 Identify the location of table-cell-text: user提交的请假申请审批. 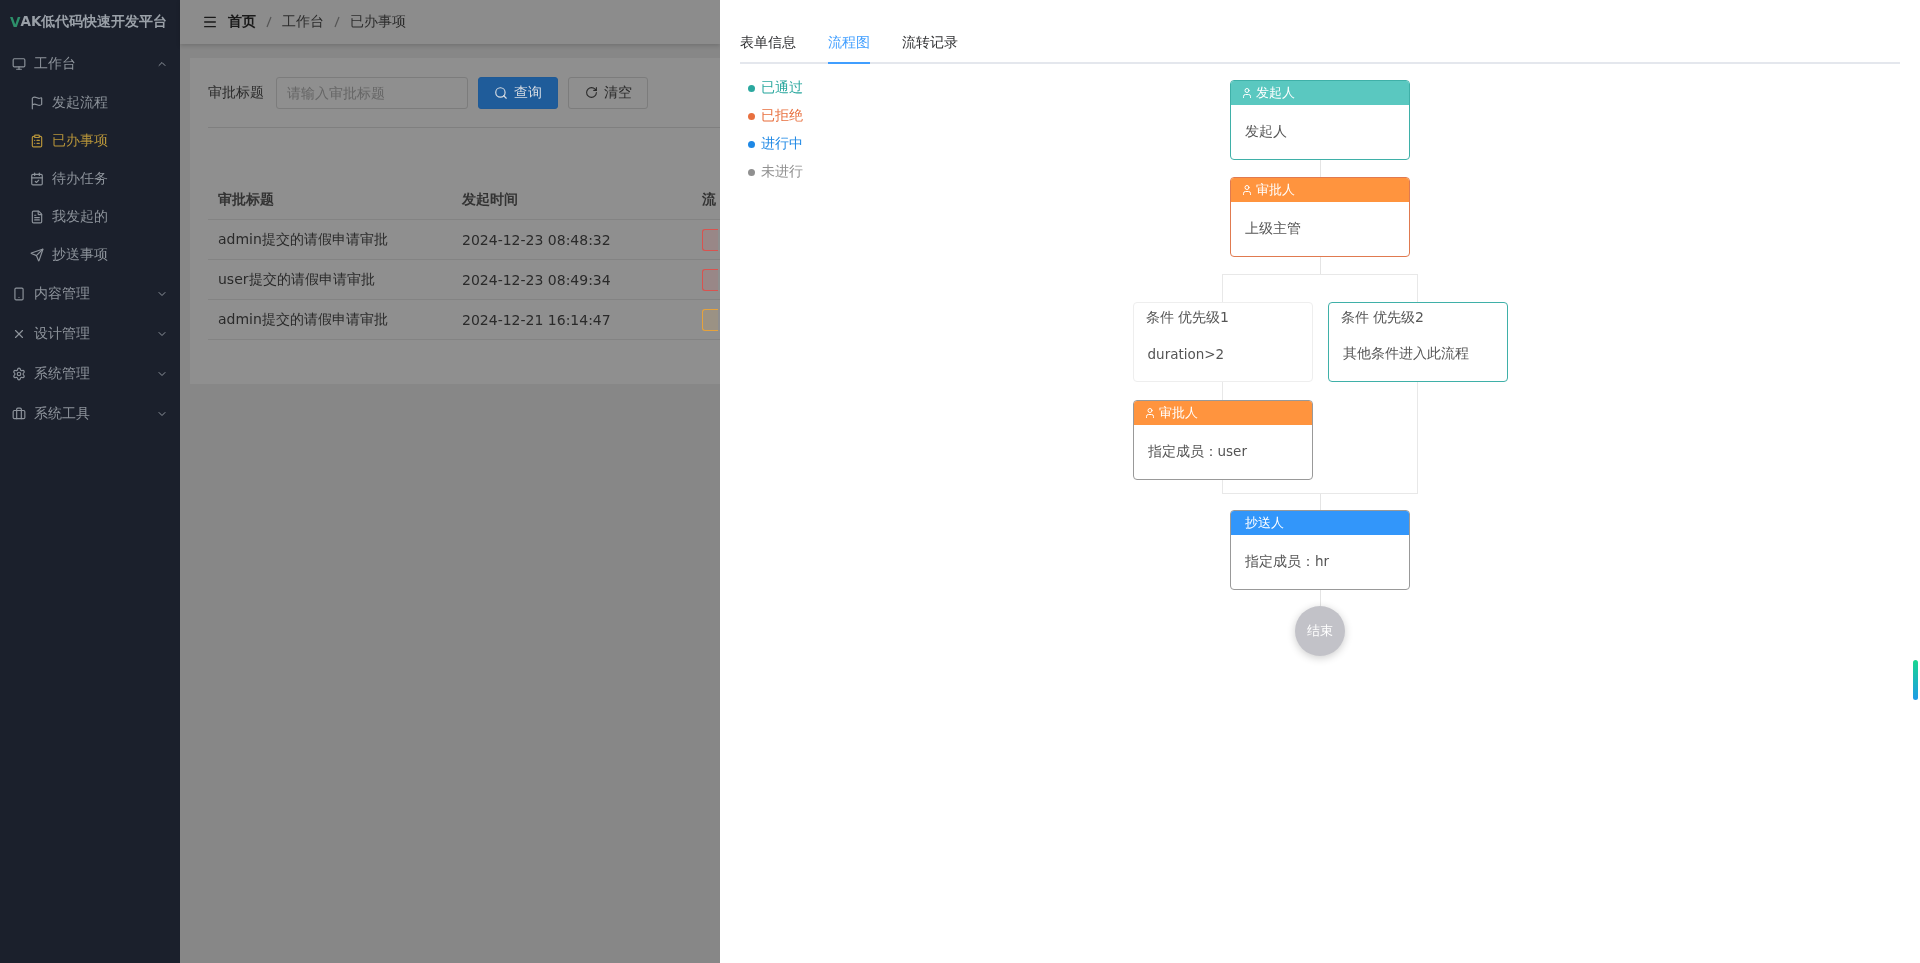
(297, 279).